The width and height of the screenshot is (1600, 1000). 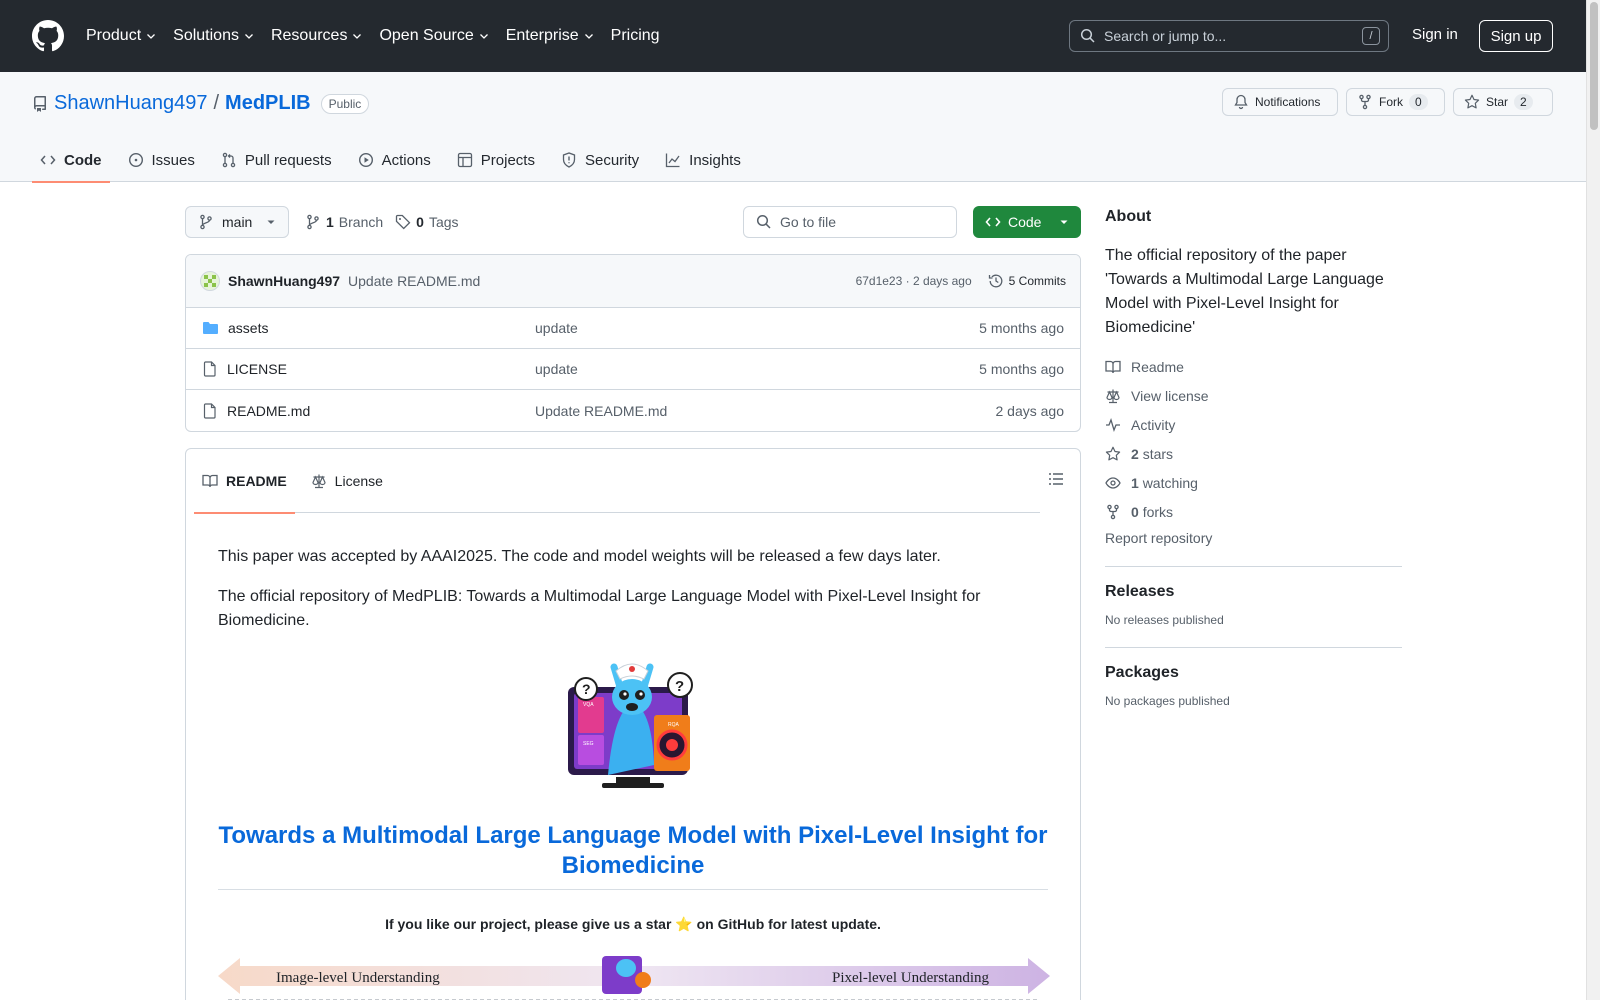 I want to click on notifications-label: Notifications, so click(x=1288, y=102).